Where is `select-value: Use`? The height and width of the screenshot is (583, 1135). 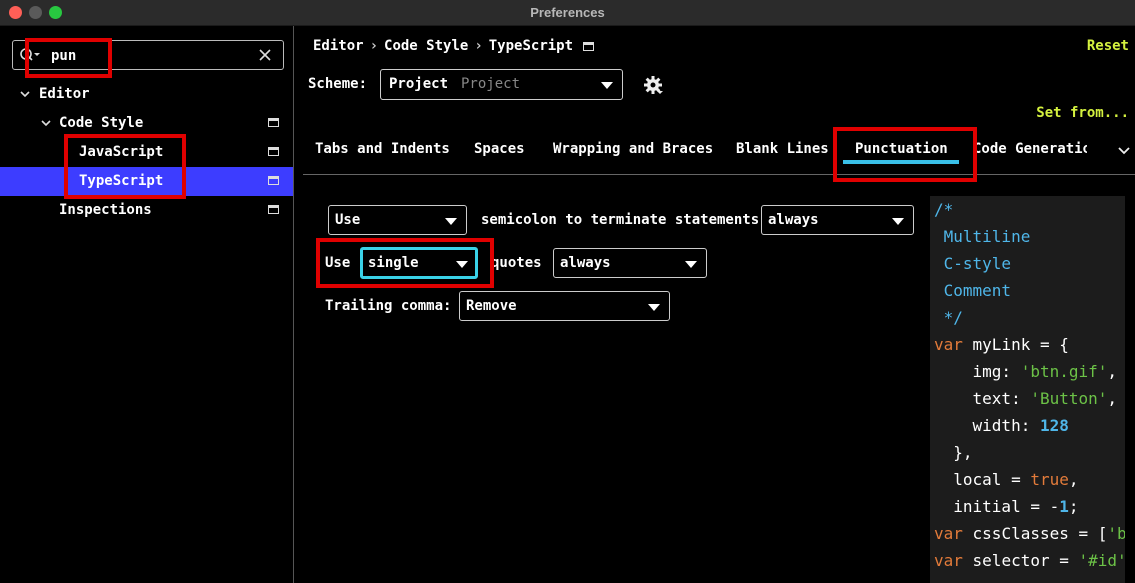 select-value: Use is located at coordinates (348, 220).